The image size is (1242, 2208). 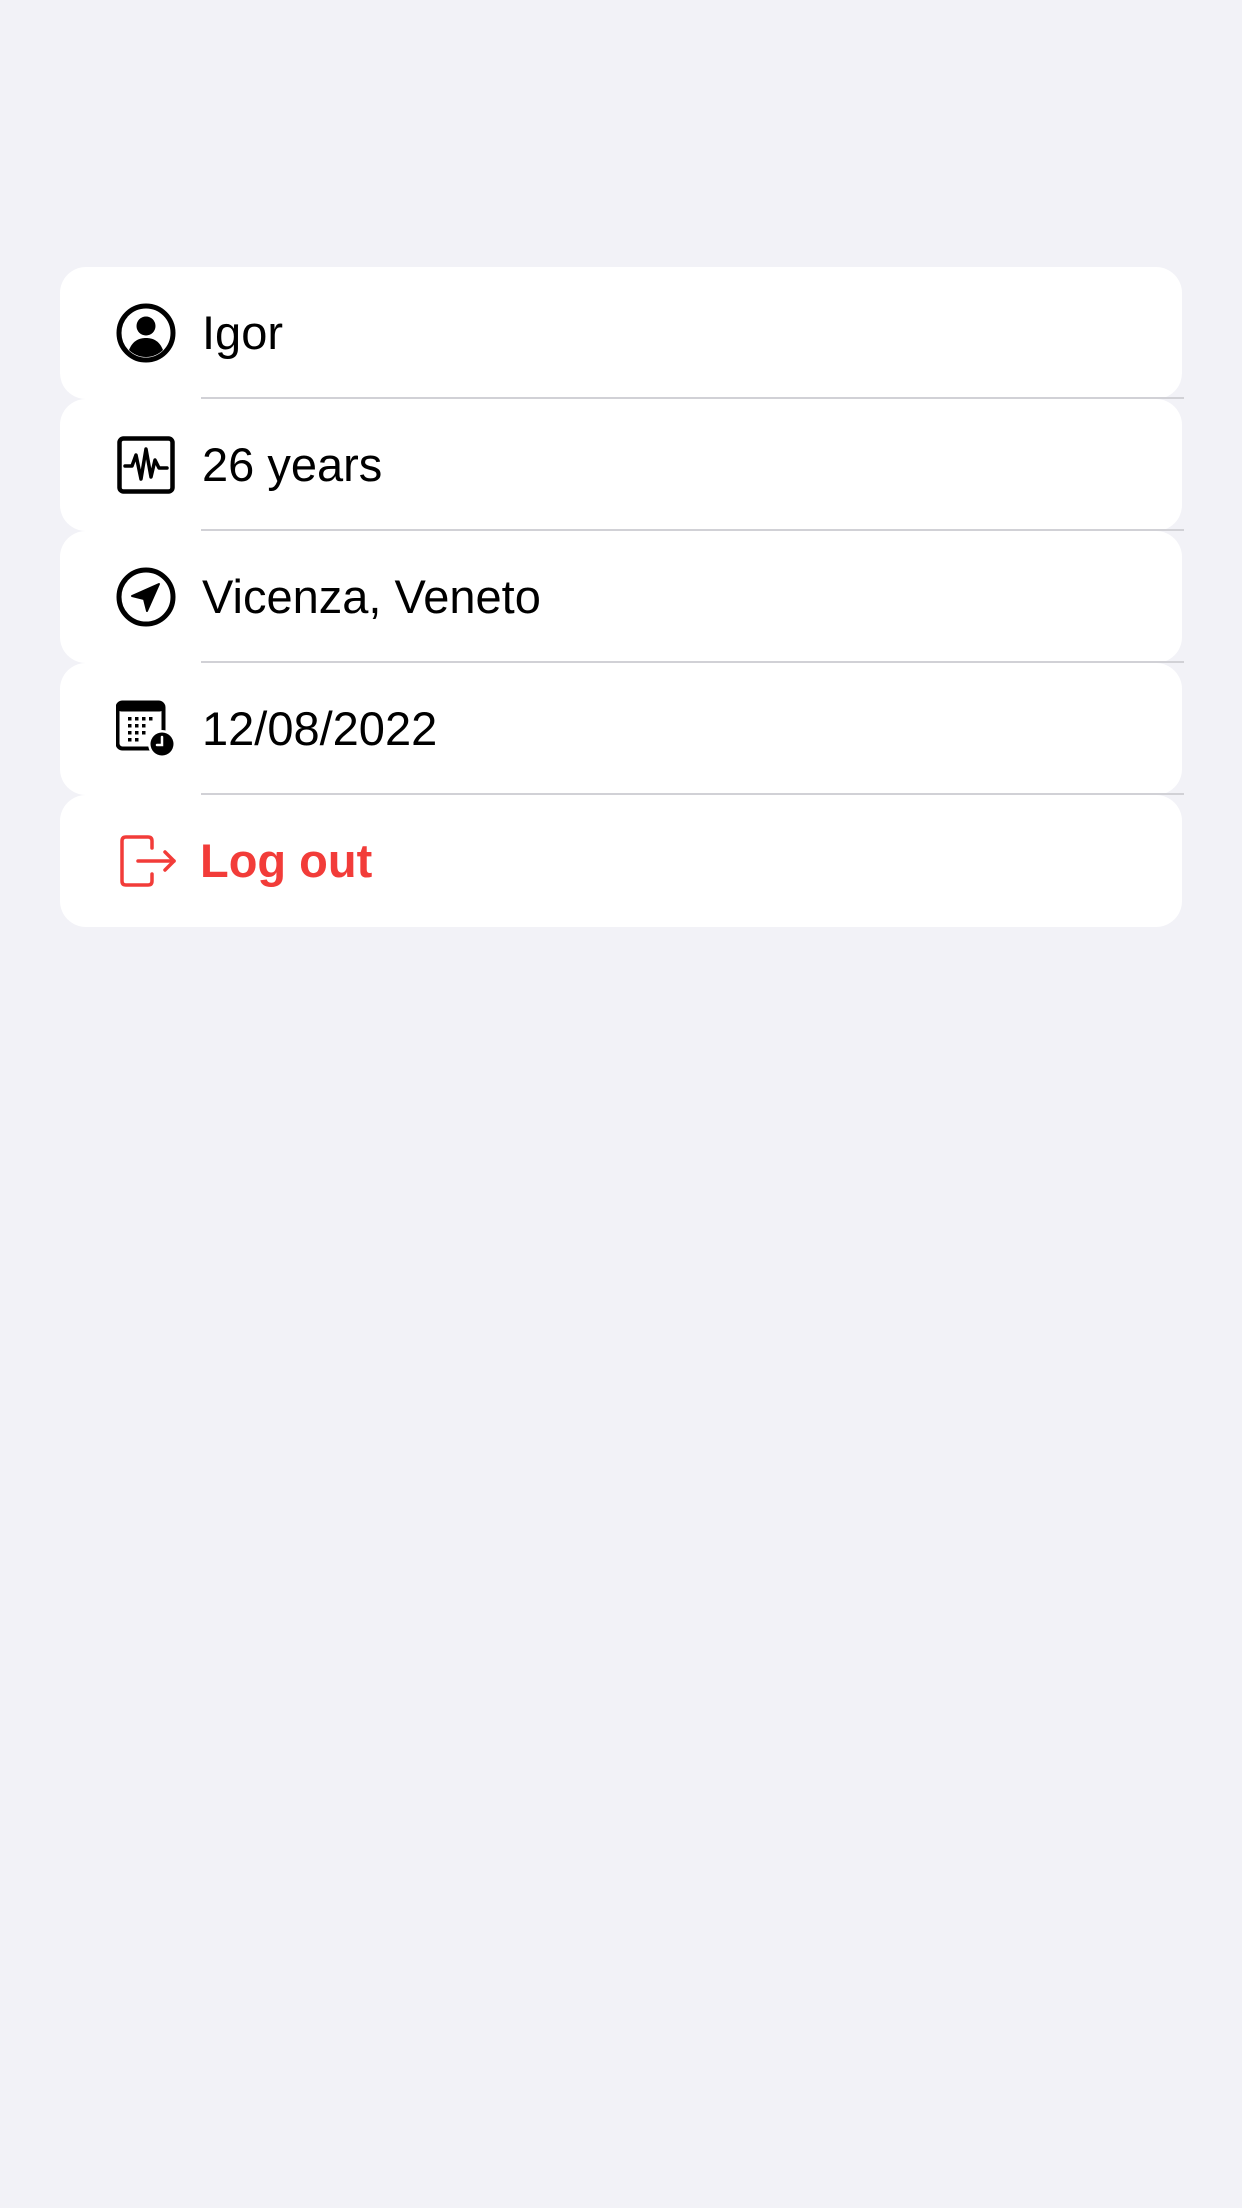 I want to click on logout-label: Log out, so click(x=286, y=860).